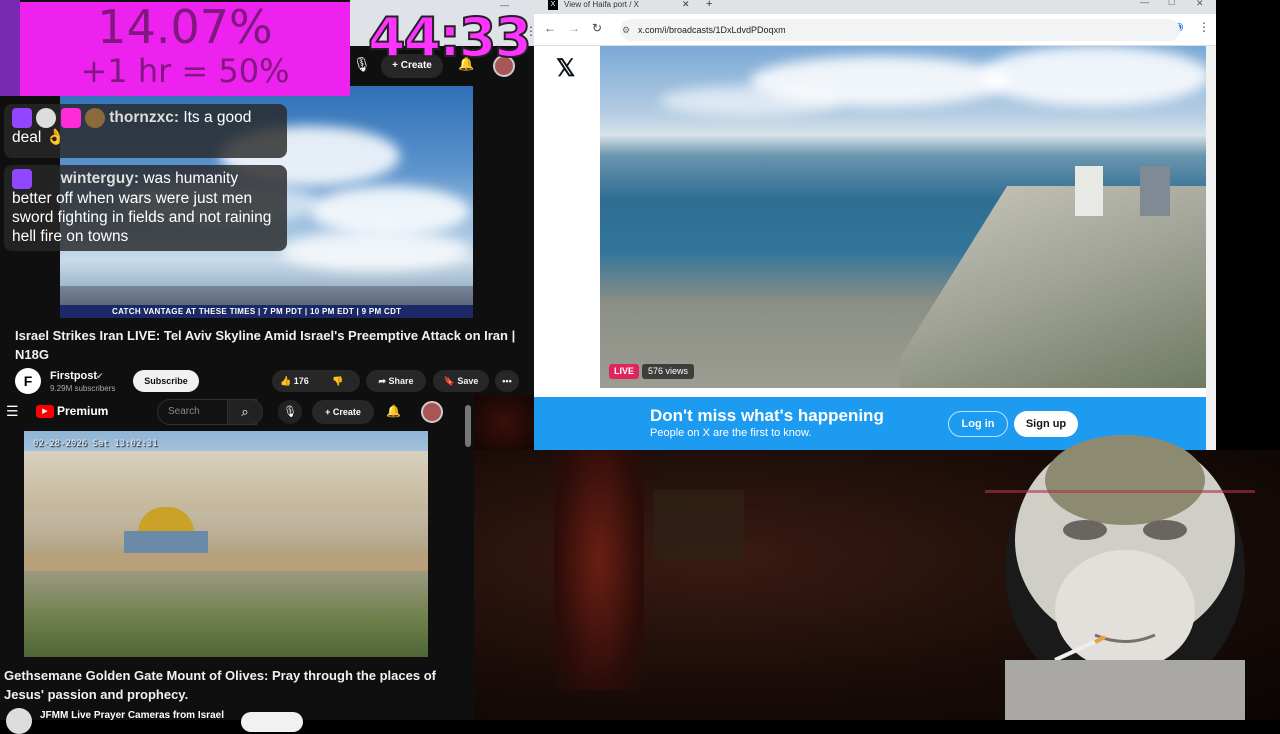 The width and height of the screenshot is (1280, 734). What do you see at coordinates (1144, 3) in the screenshot?
I see `minimize-icon: —` at bounding box center [1144, 3].